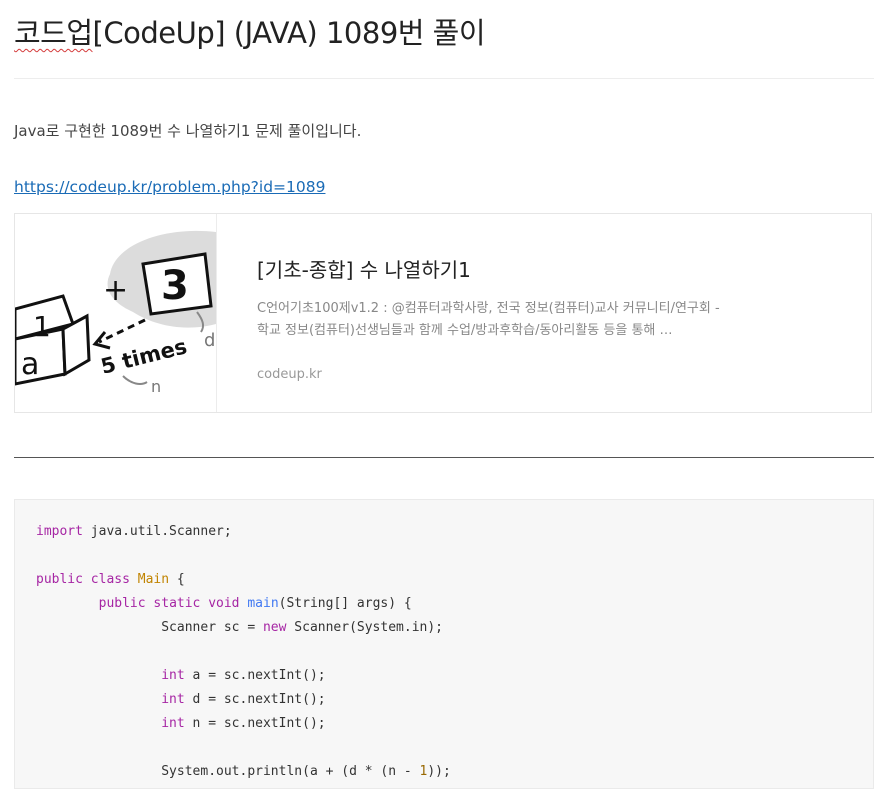 Image resolution: width=886 pixels, height=789 pixels. What do you see at coordinates (157, 531) in the screenshot?
I see `code-text-fragment: java.util.Scanner;` at bounding box center [157, 531].